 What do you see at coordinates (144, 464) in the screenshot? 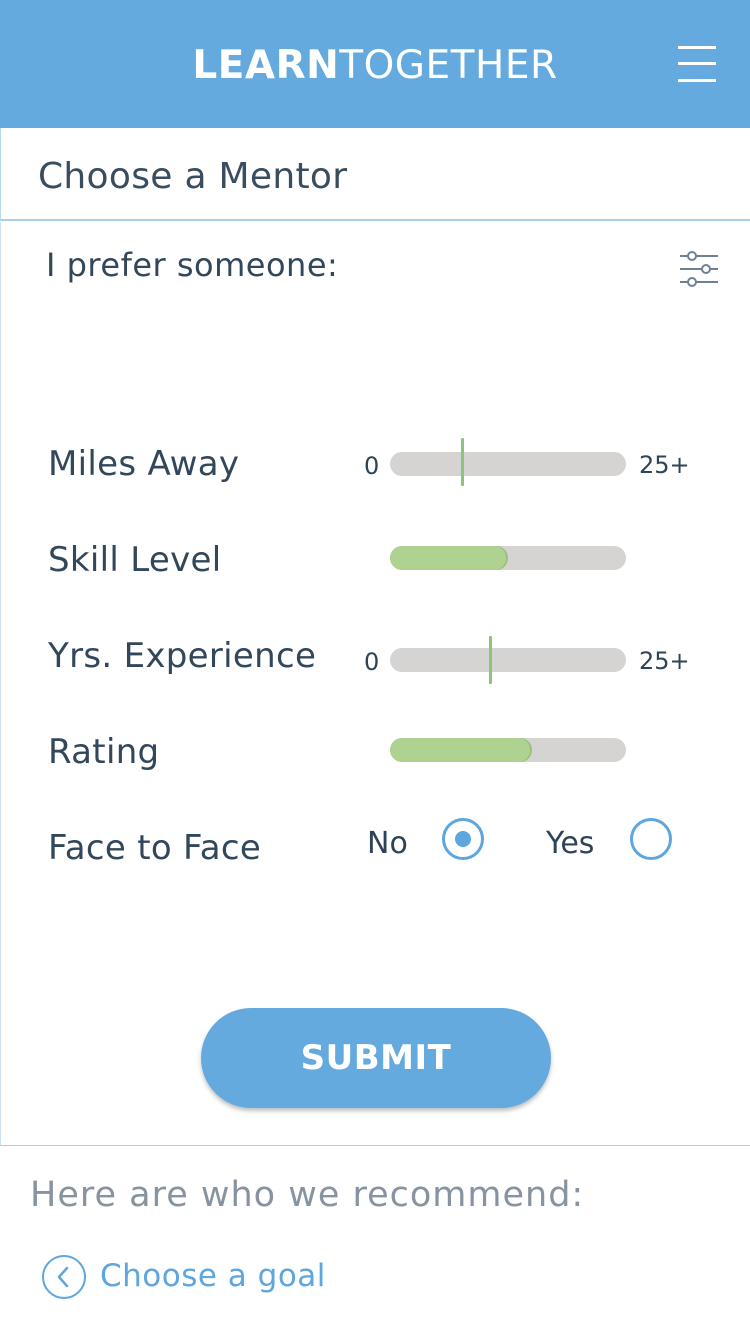
I see `miles-away-label: Miles Away` at bounding box center [144, 464].